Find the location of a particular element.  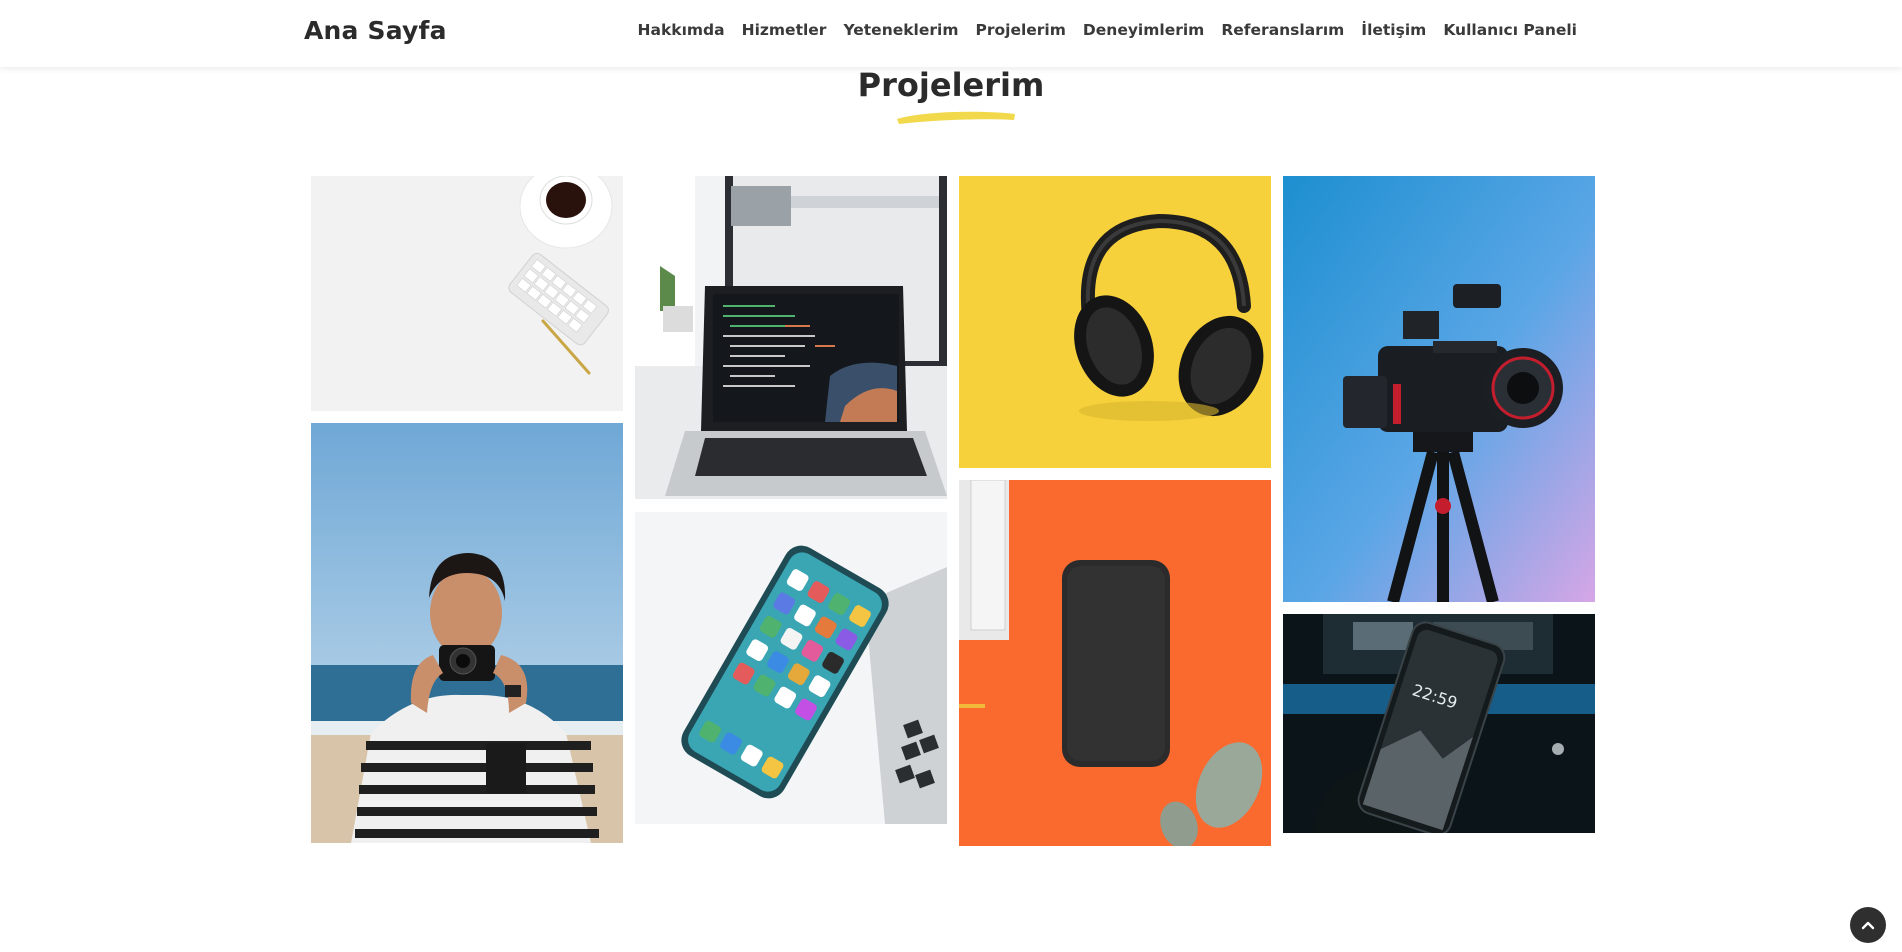

camera-photo is located at coordinates (1439, 389).